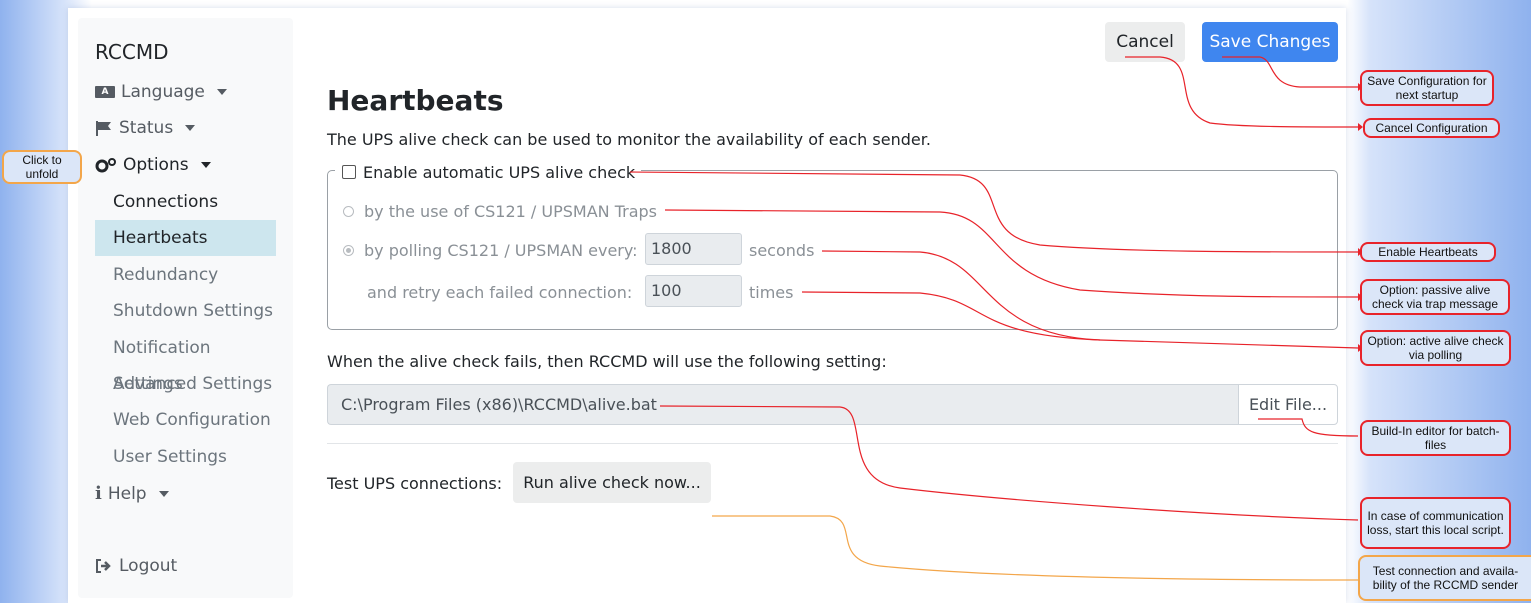  I want to click on callout-save: Save Configuration for next startup, so click(1427, 88).